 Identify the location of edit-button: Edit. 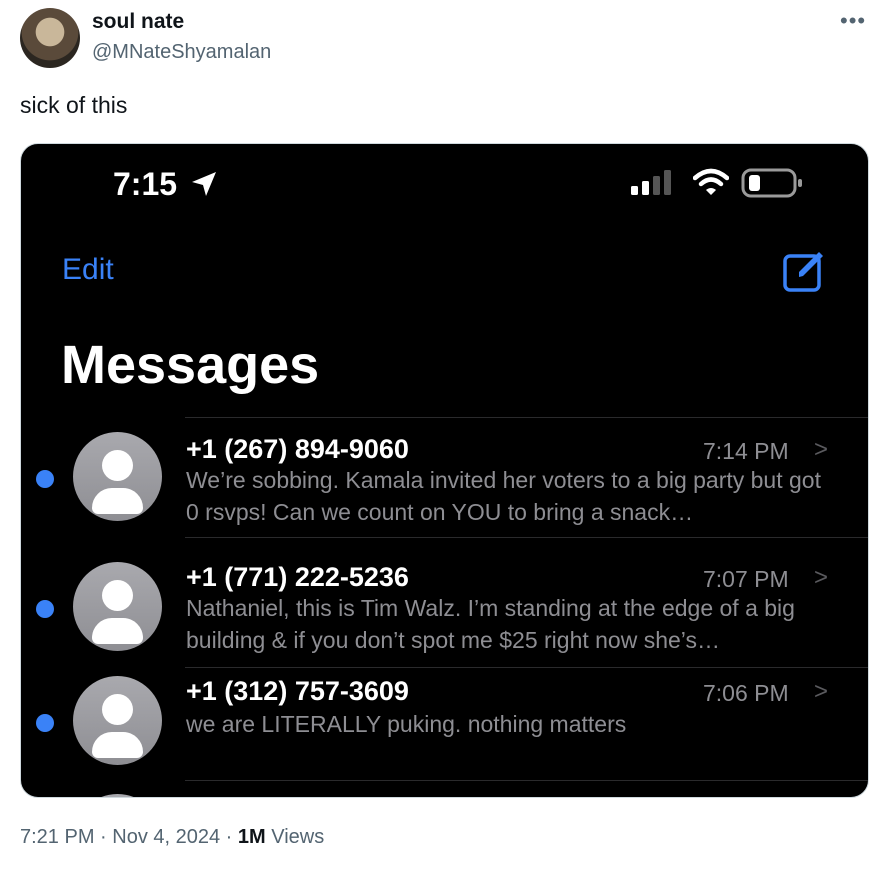
(88, 270).